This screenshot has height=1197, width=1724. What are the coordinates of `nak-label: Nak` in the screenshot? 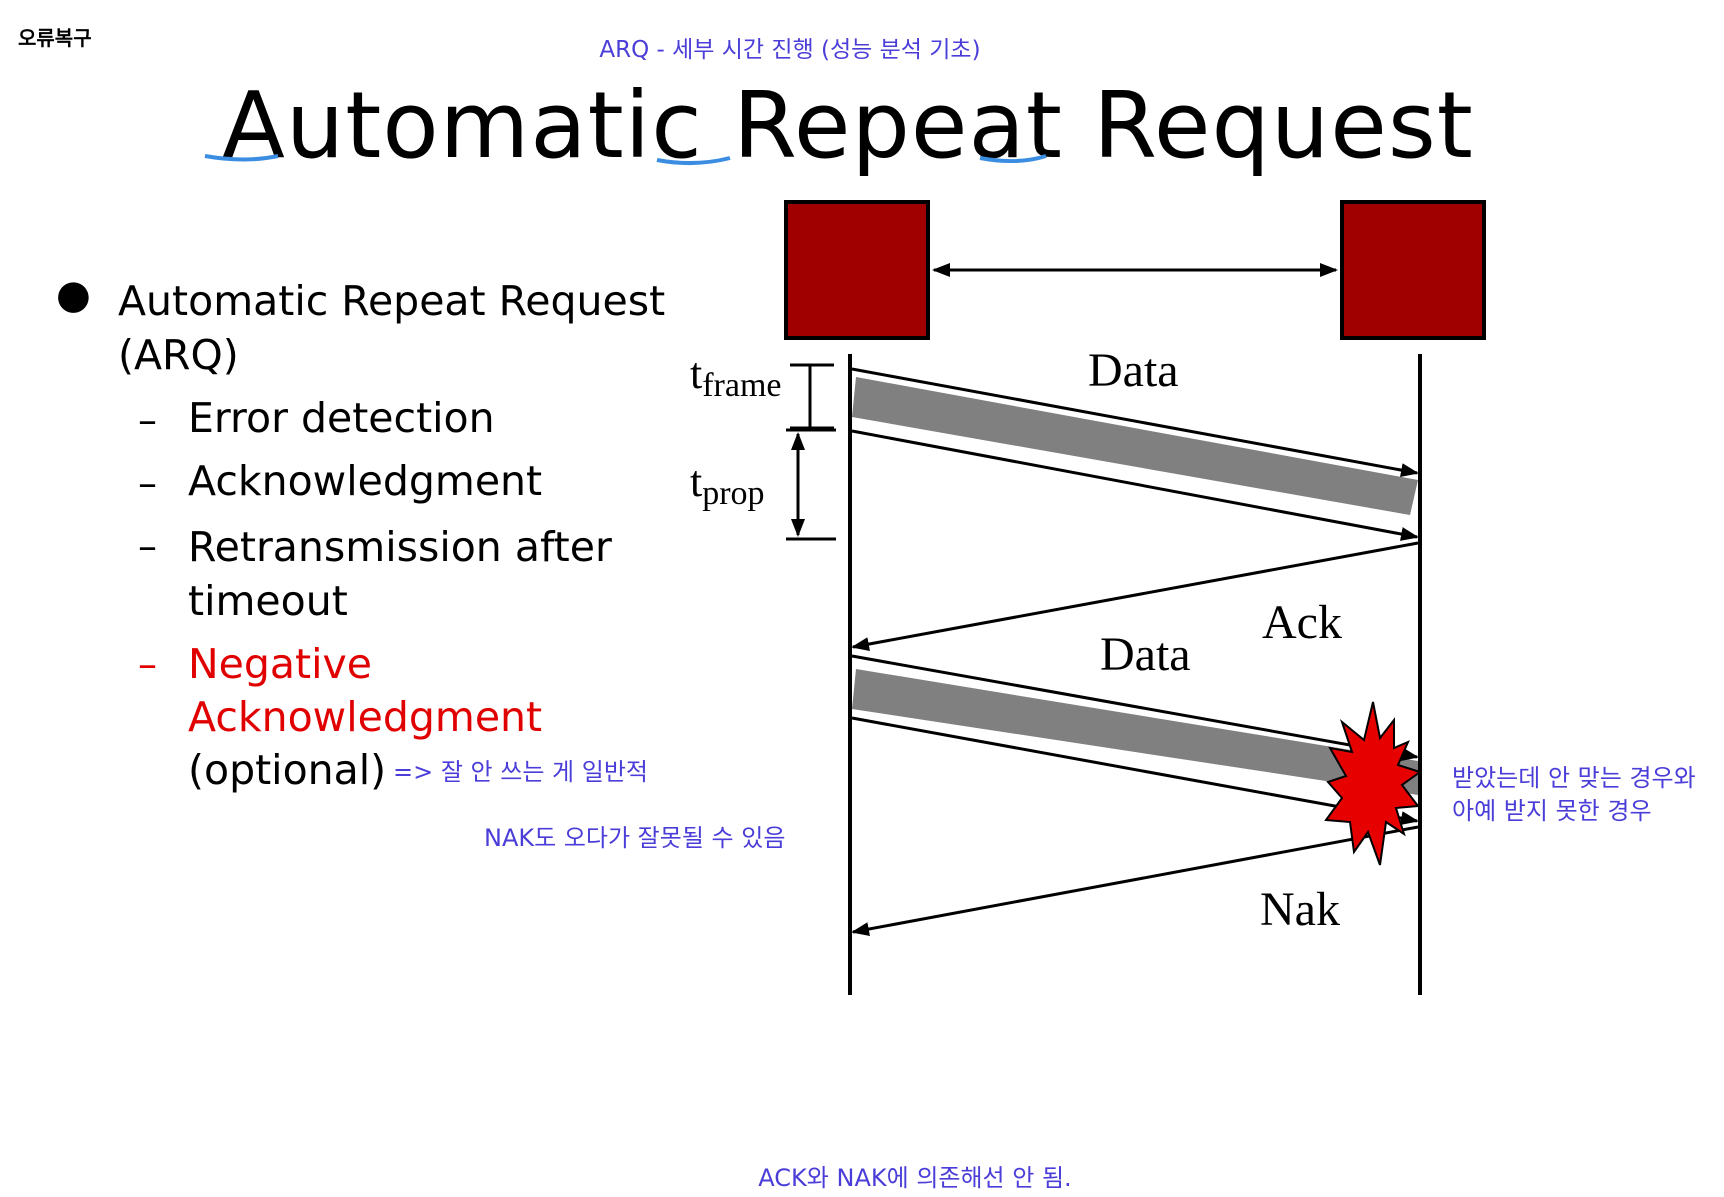 It's located at (1300, 909).